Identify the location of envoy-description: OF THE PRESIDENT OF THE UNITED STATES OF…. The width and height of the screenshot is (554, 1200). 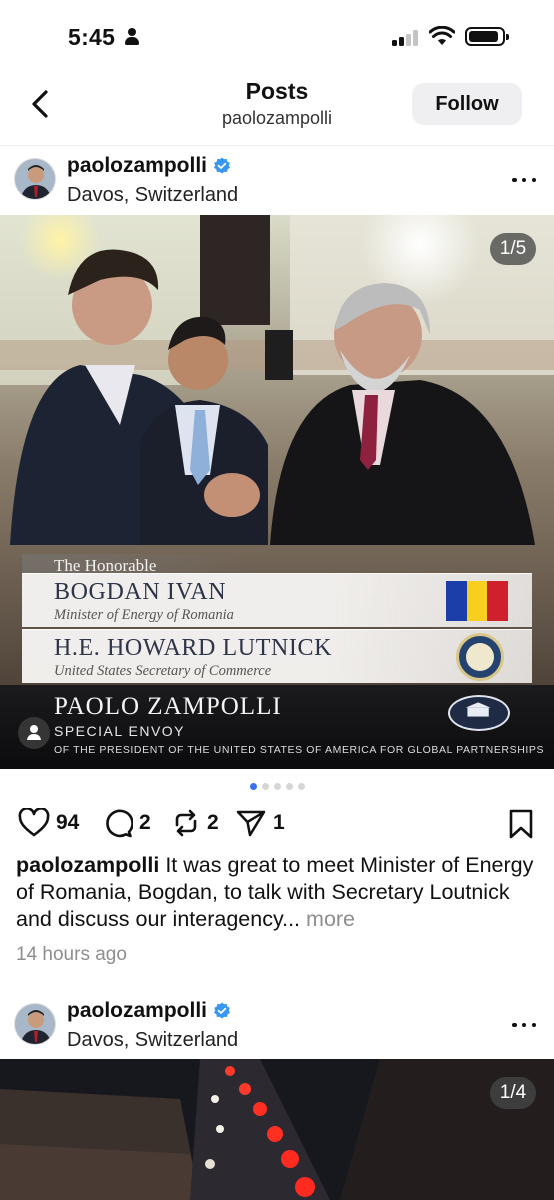
(299, 750).